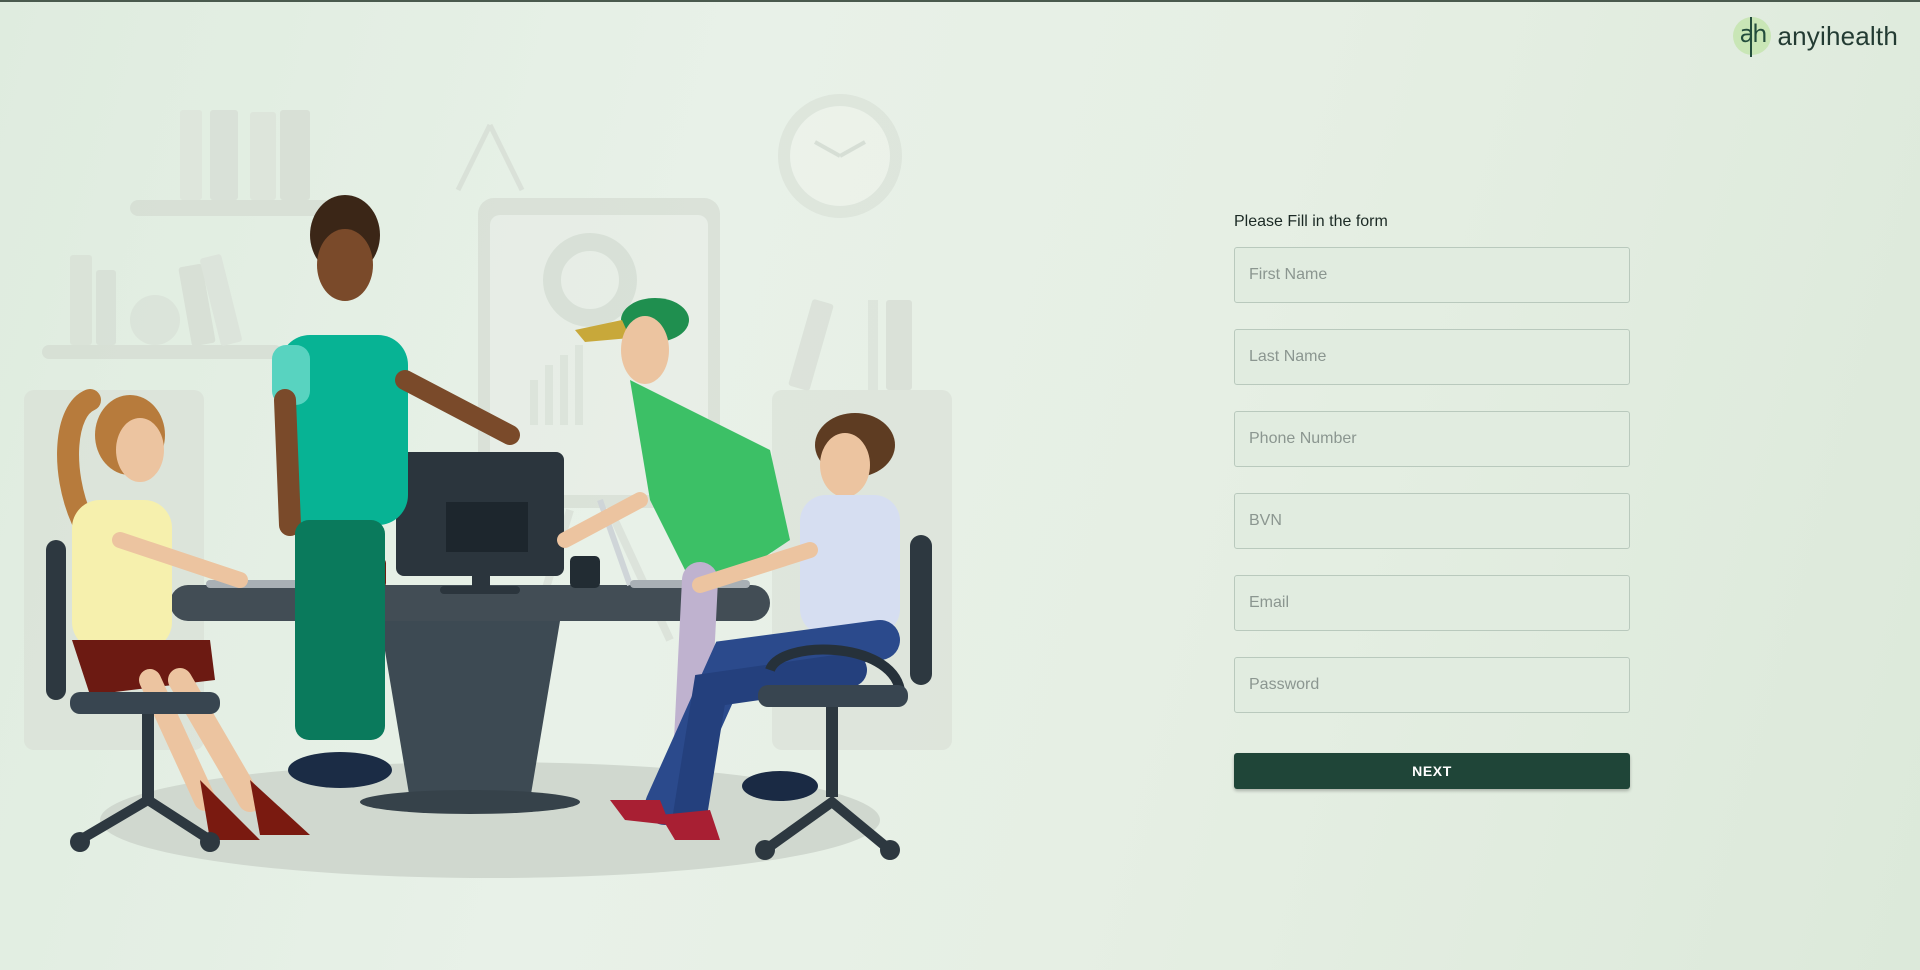  What do you see at coordinates (1432, 771) in the screenshot?
I see `next-button: NEXT` at bounding box center [1432, 771].